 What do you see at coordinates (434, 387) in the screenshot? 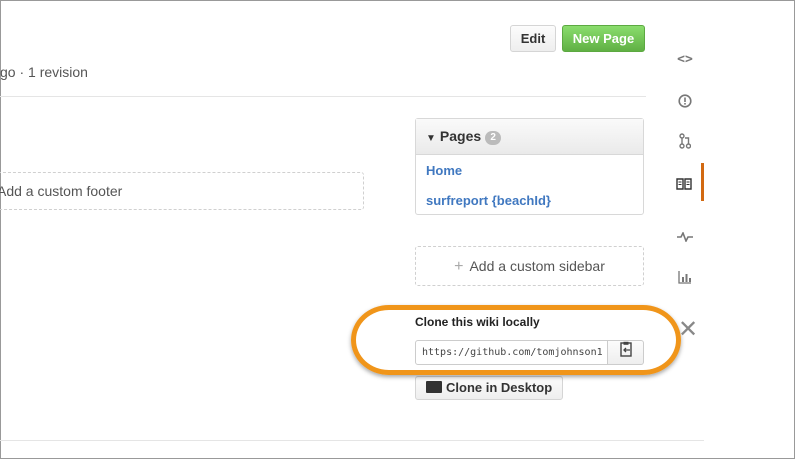
I see `monitor-icon` at bounding box center [434, 387].